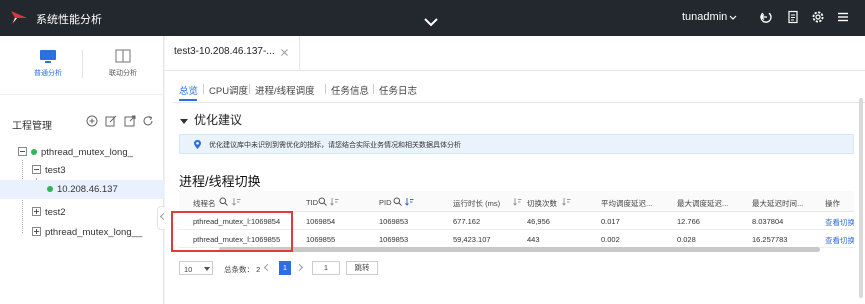 Image resolution: width=865 pixels, height=304 pixels. What do you see at coordinates (312, 202) in the screenshot?
I see `column-header: TID` at bounding box center [312, 202].